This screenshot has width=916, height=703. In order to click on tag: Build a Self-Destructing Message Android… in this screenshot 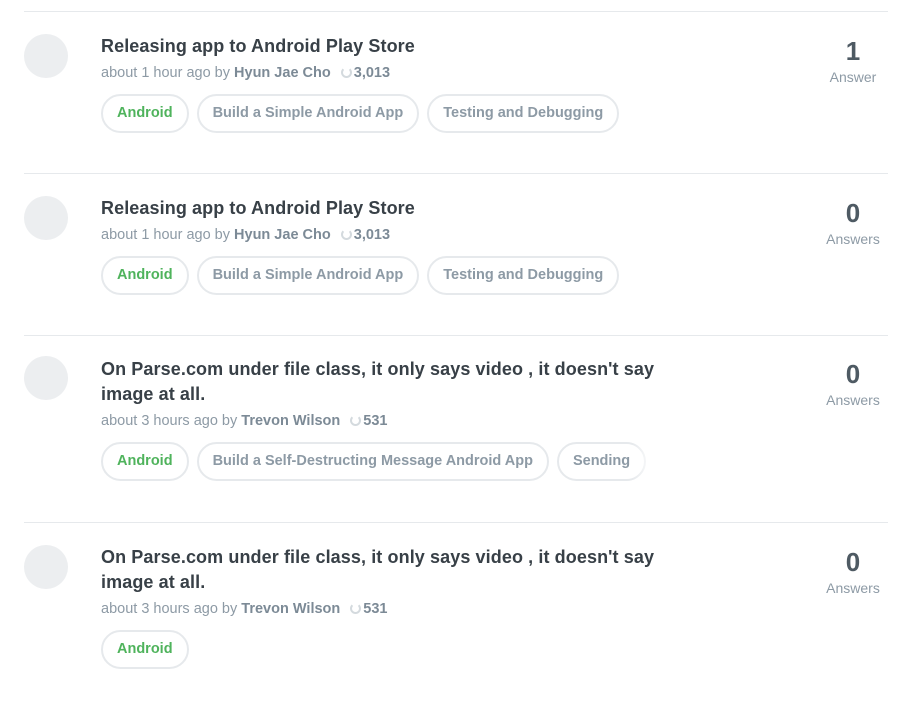, I will do `click(372, 461)`.